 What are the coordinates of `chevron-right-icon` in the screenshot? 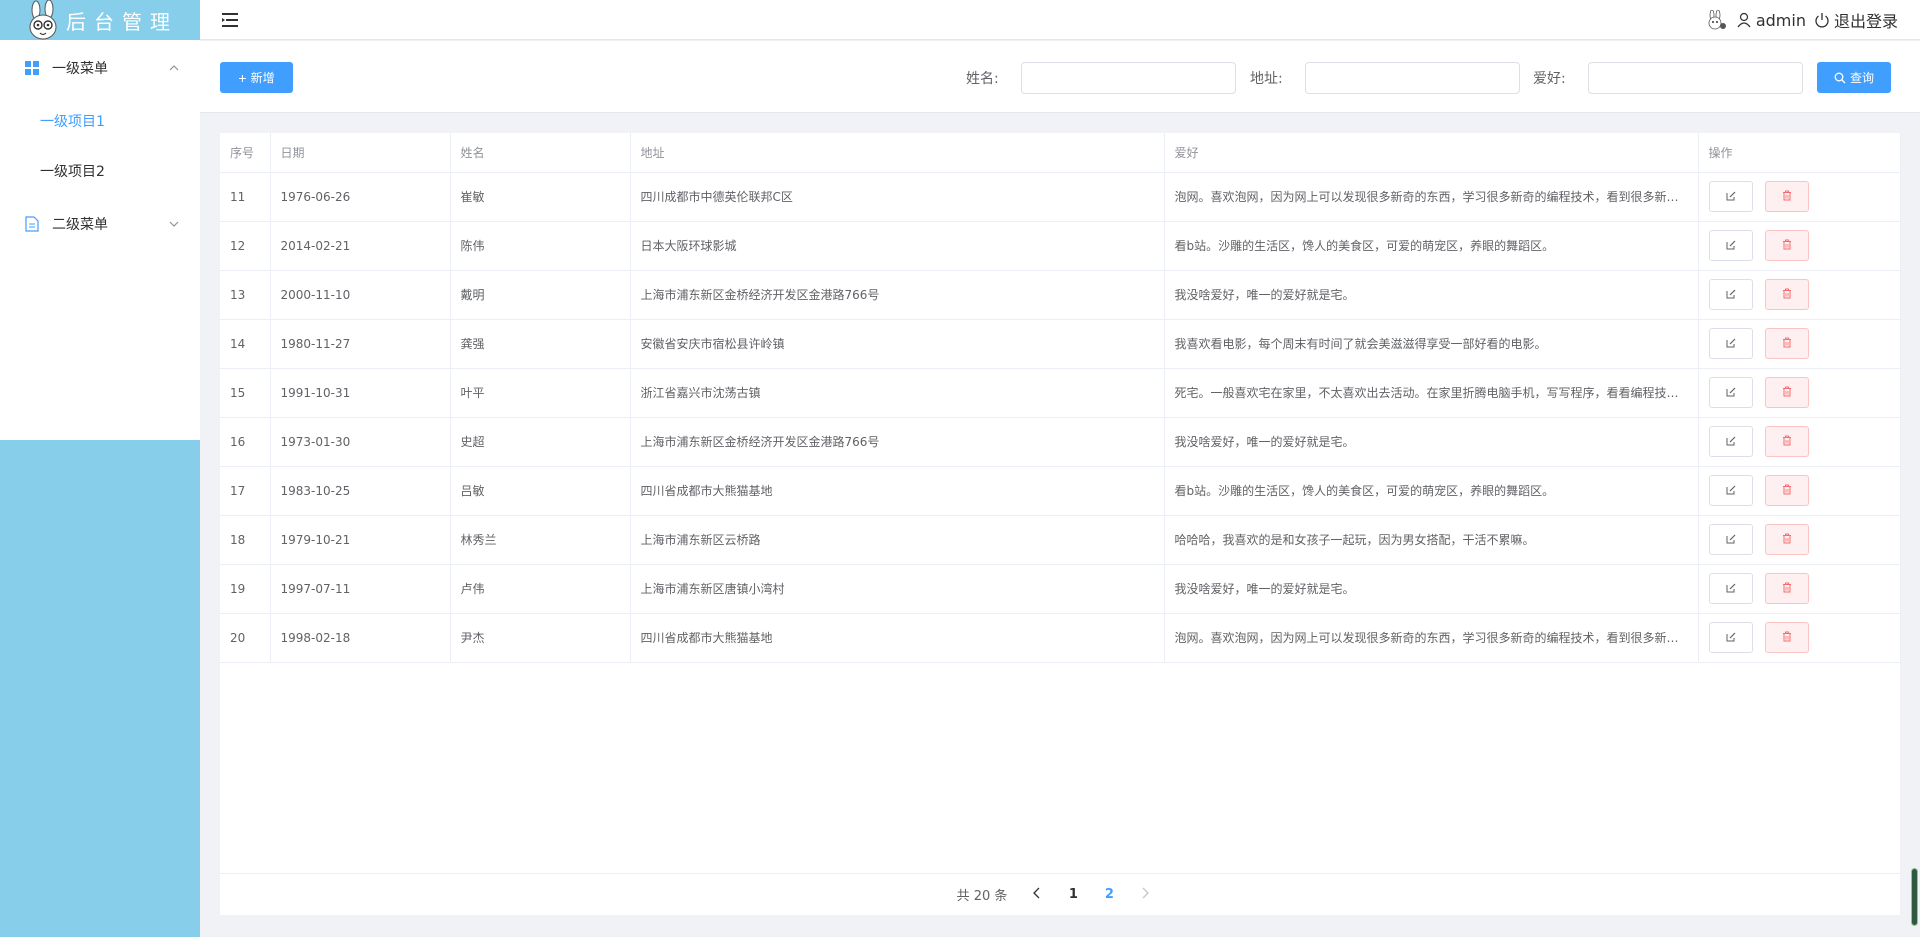 It's located at (1145, 895).